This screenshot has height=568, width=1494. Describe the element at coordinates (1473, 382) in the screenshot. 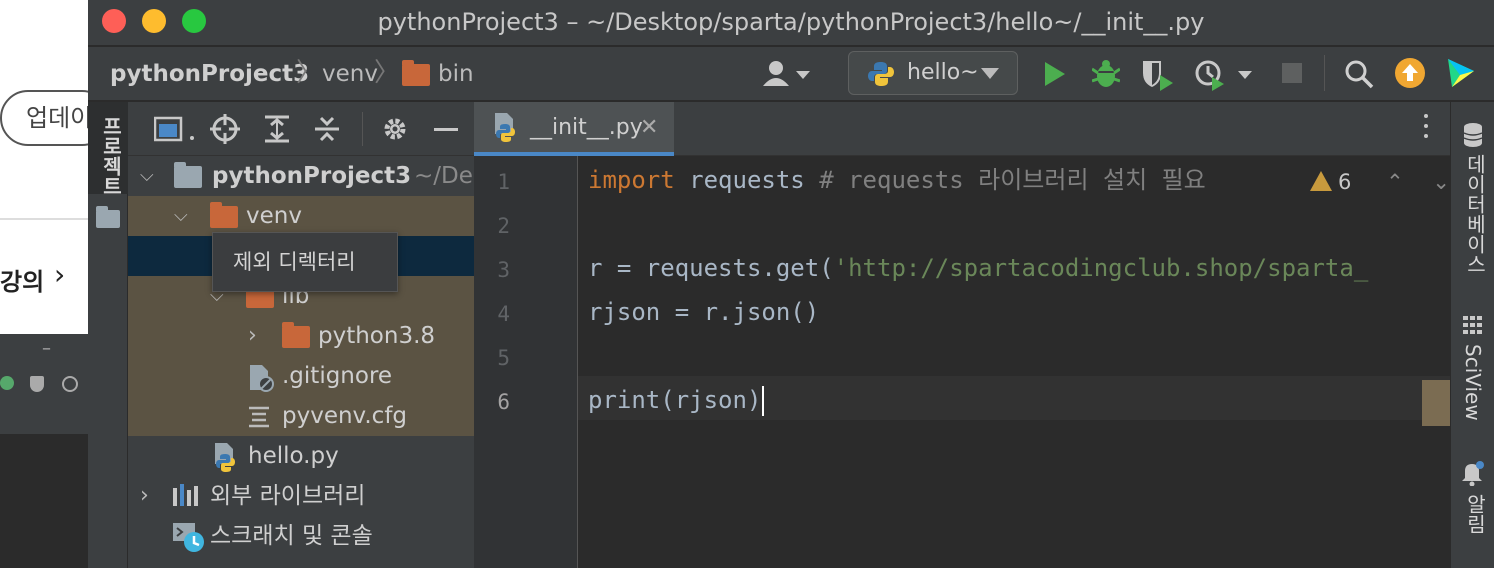

I see `sciview-tool-label: SciView` at that location.